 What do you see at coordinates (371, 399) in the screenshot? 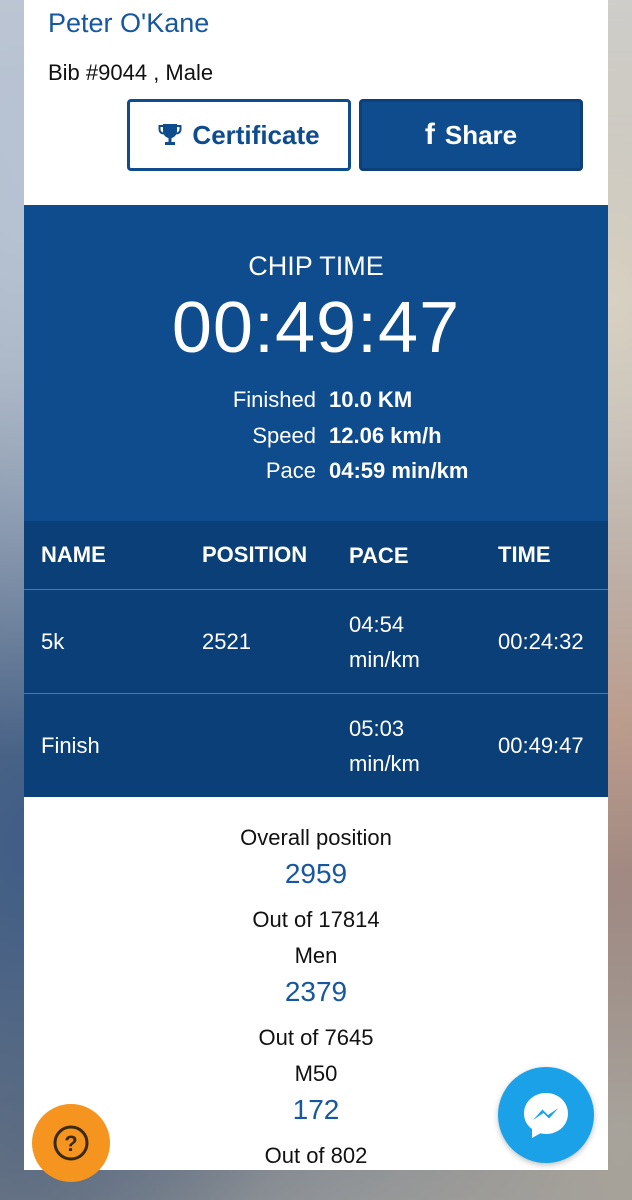
I see `stat-value: 10.0 KM` at bounding box center [371, 399].